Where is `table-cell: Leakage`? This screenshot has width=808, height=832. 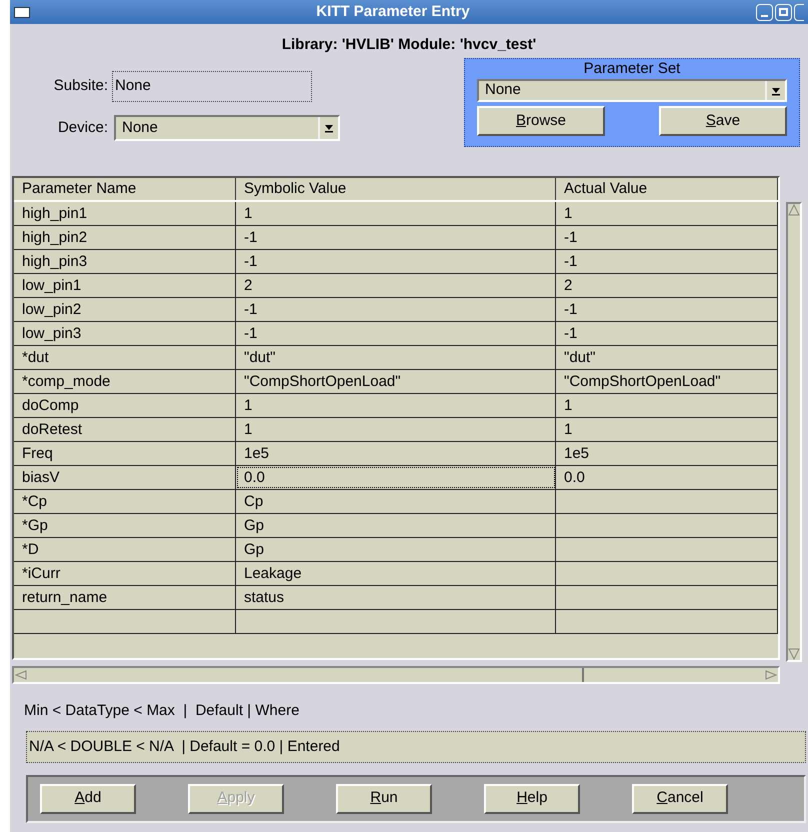 table-cell: Leakage is located at coordinates (396, 573).